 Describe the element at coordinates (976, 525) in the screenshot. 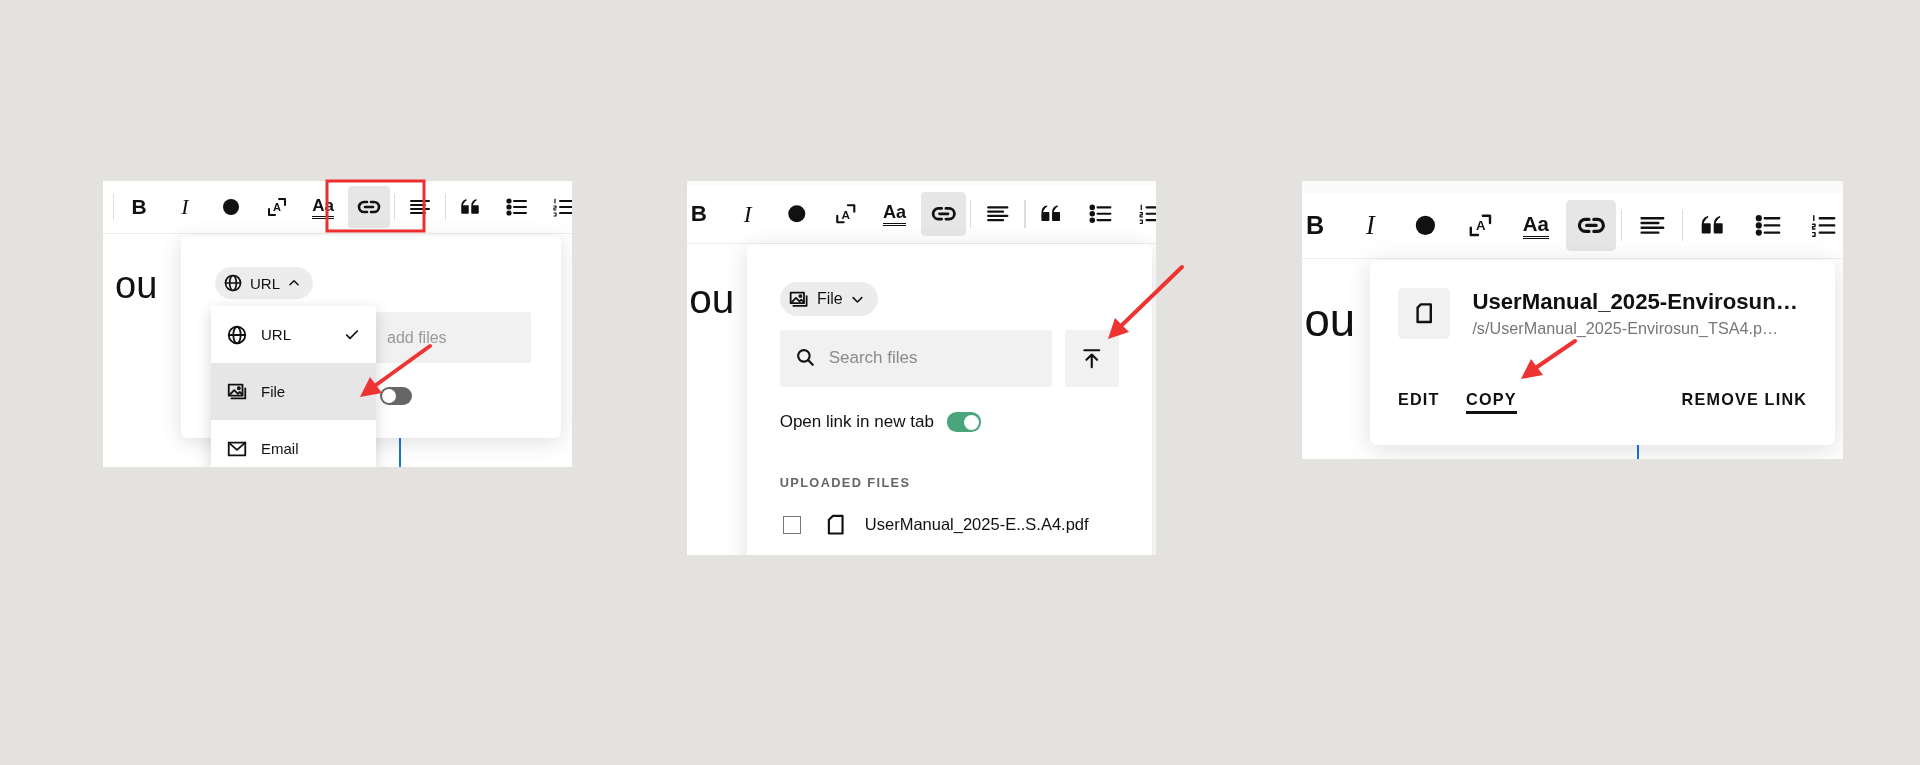

I see `file-name: UserManual_2025-E..S.A4.pdf` at that location.